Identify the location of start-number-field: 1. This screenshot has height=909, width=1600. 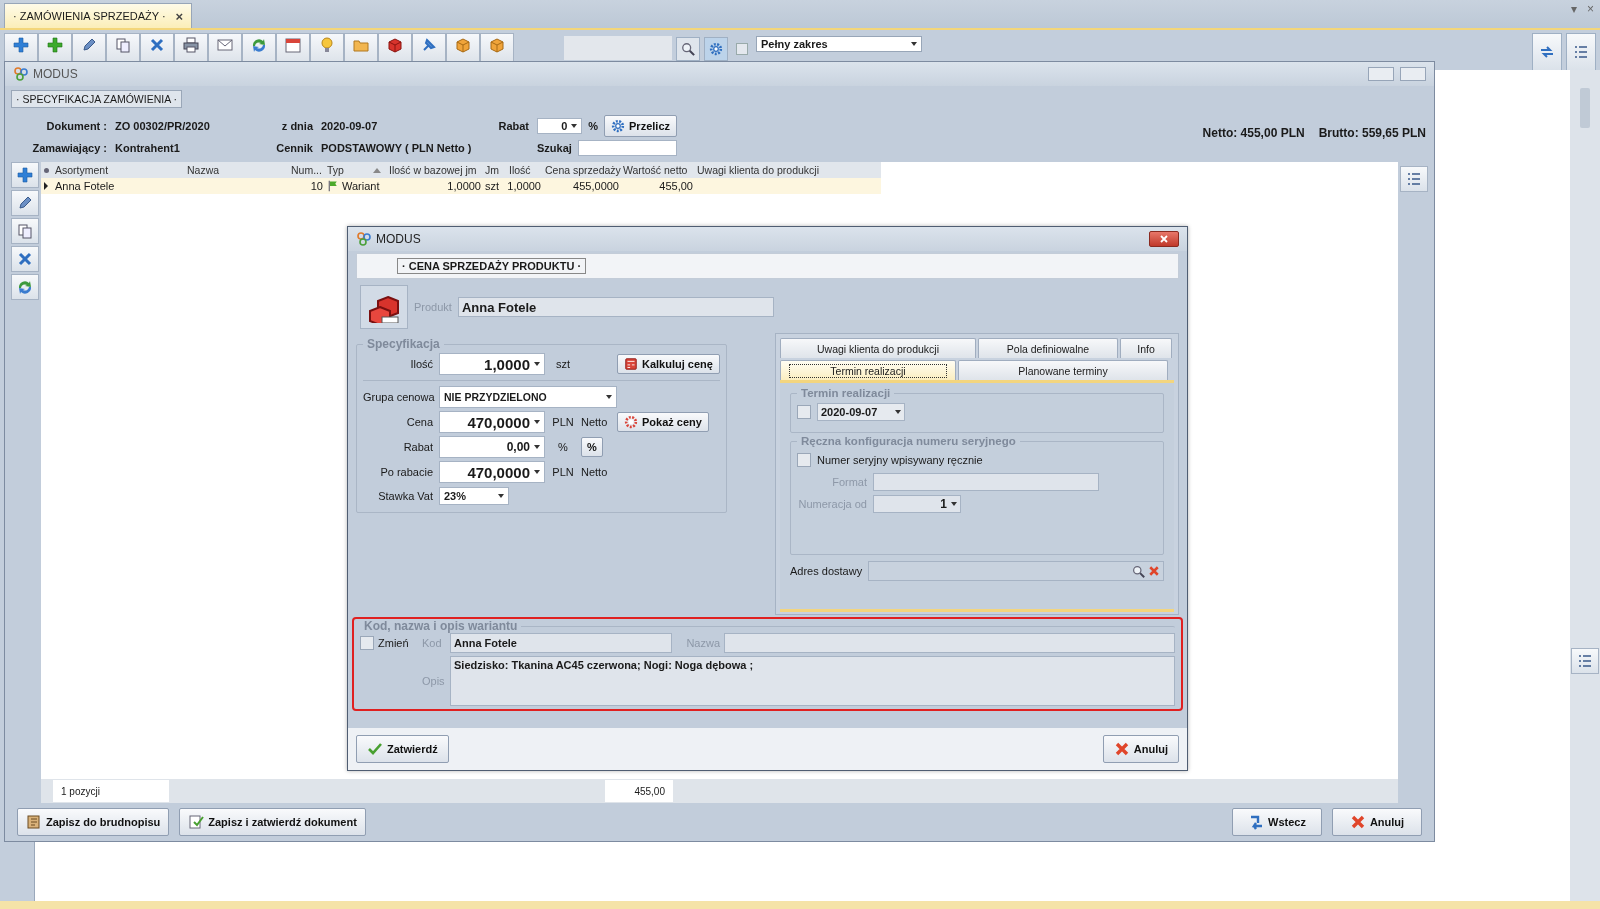
(917, 504).